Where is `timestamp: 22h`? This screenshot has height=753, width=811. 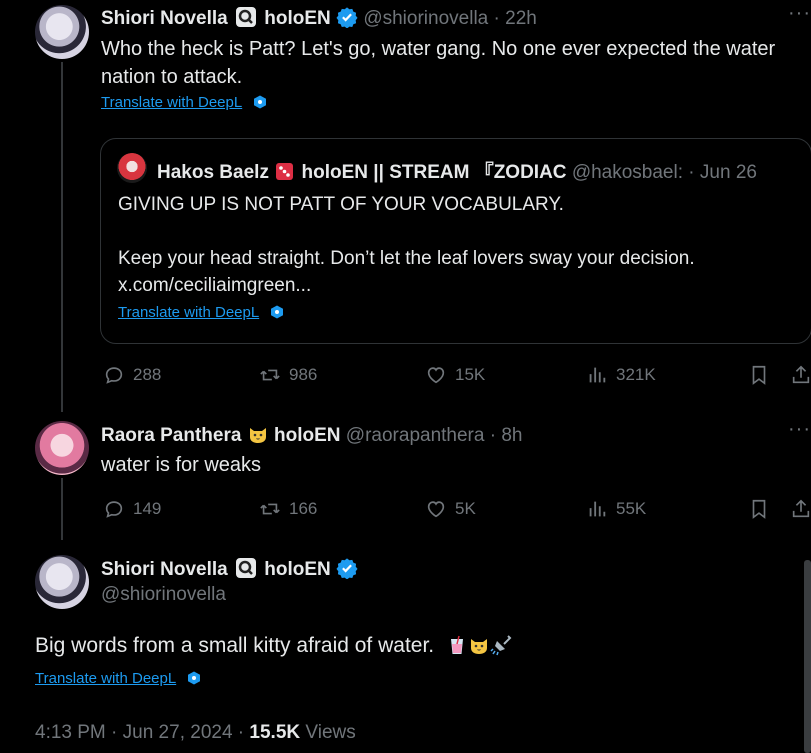
timestamp: 22h is located at coordinates (521, 18).